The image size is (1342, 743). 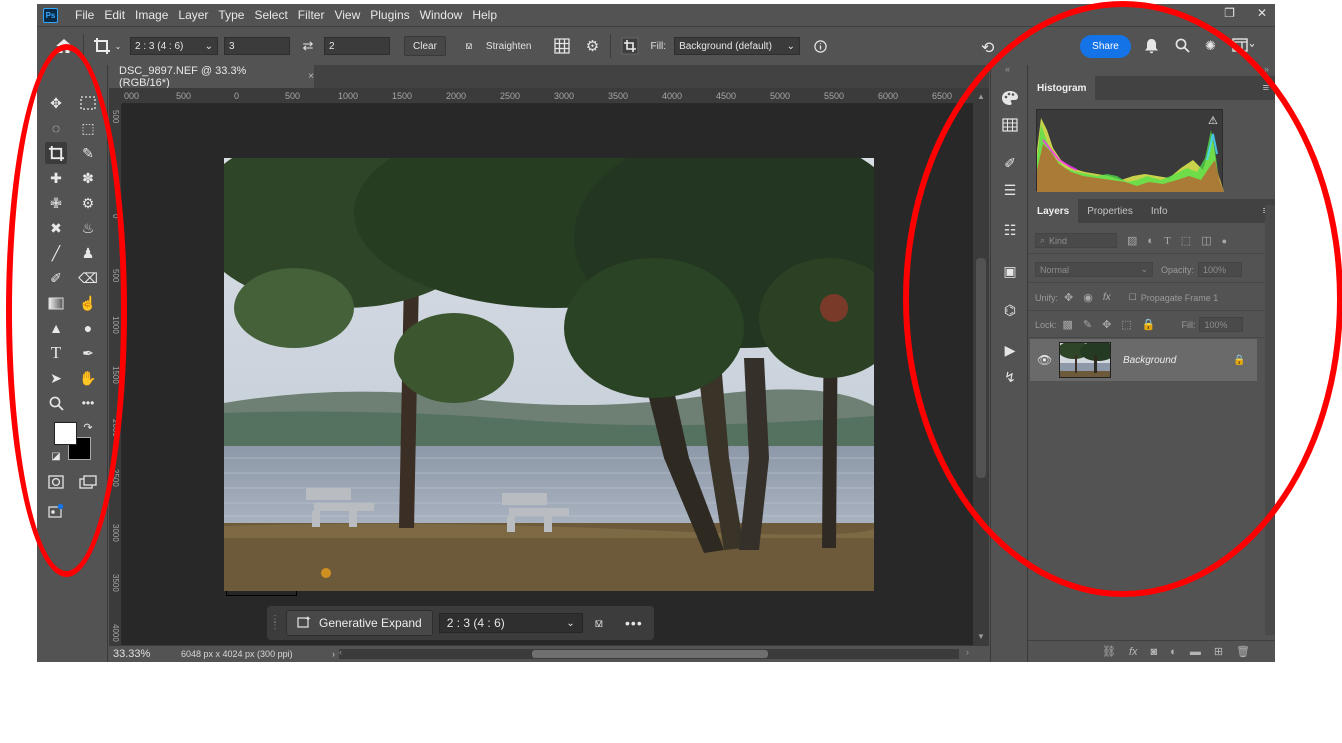 What do you see at coordinates (981, 636) in the screenshot?
I see `scroll-down-icon: ▼` at bounding box center [981, 636].